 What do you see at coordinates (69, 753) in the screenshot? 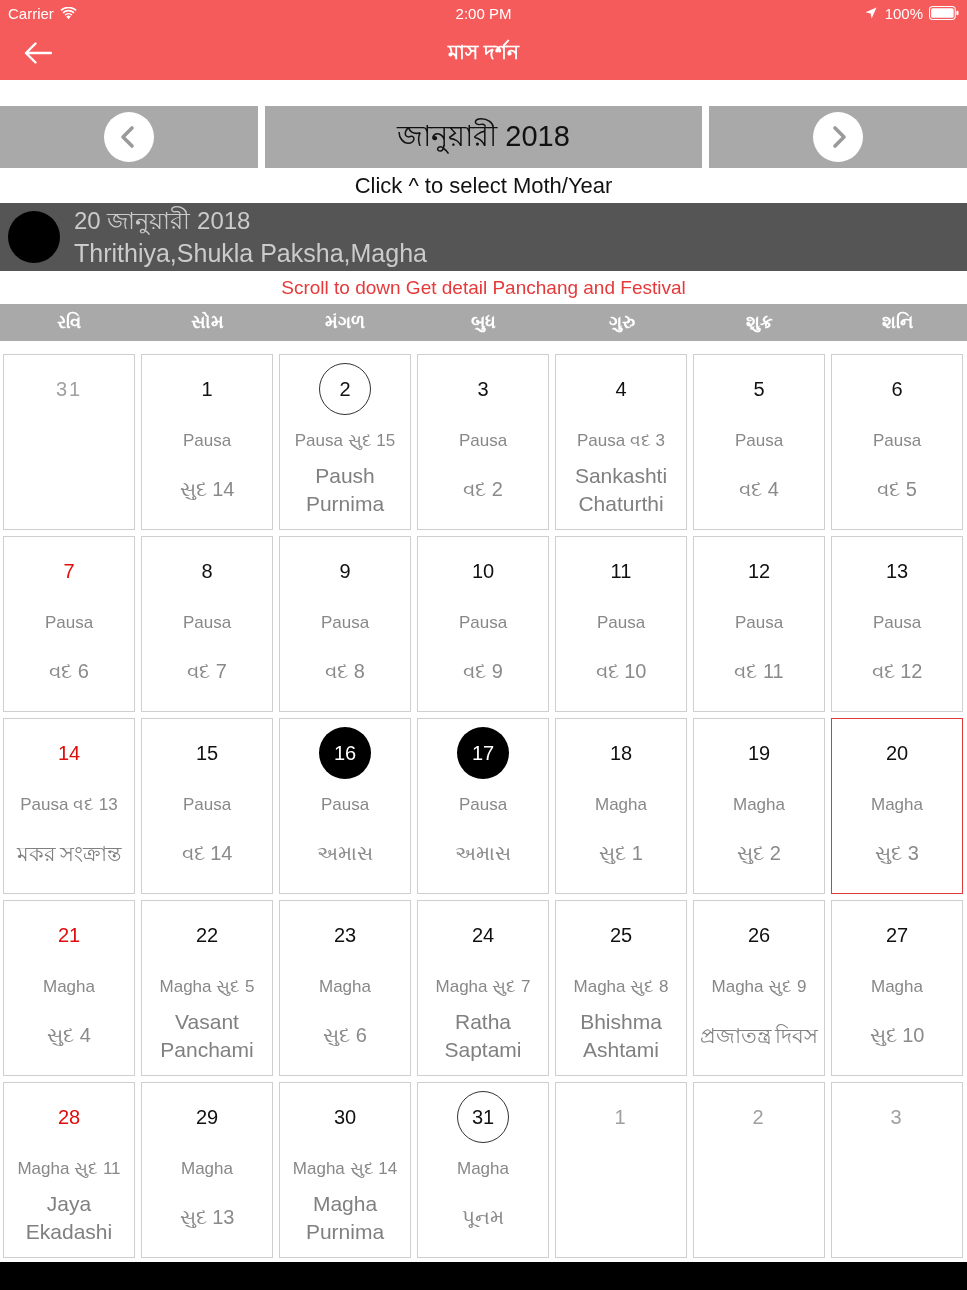
I see `day-number: 14` at bounding box center [69, 753].